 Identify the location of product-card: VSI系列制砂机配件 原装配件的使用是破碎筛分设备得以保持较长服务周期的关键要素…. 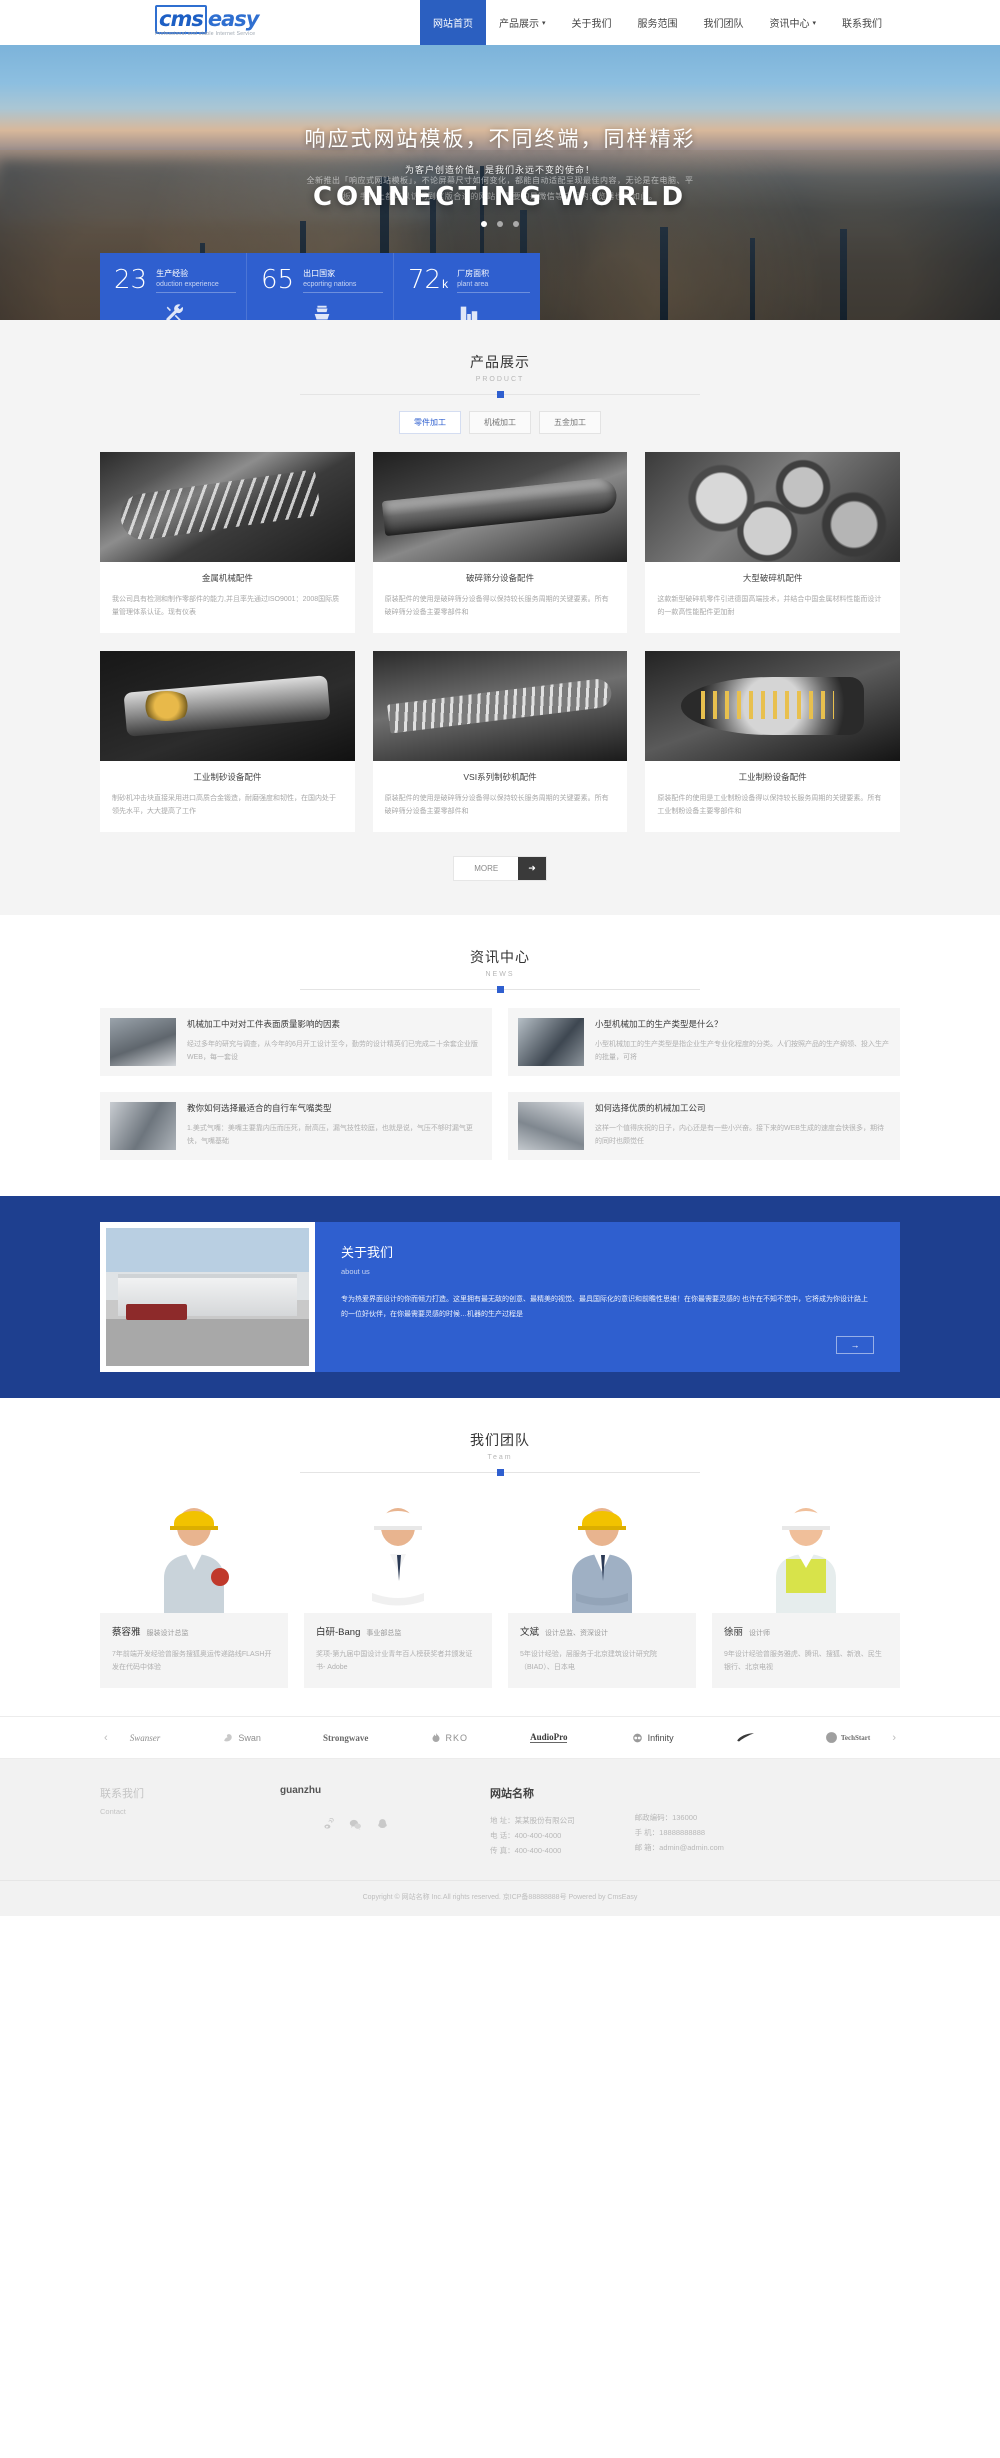
(500, 741).